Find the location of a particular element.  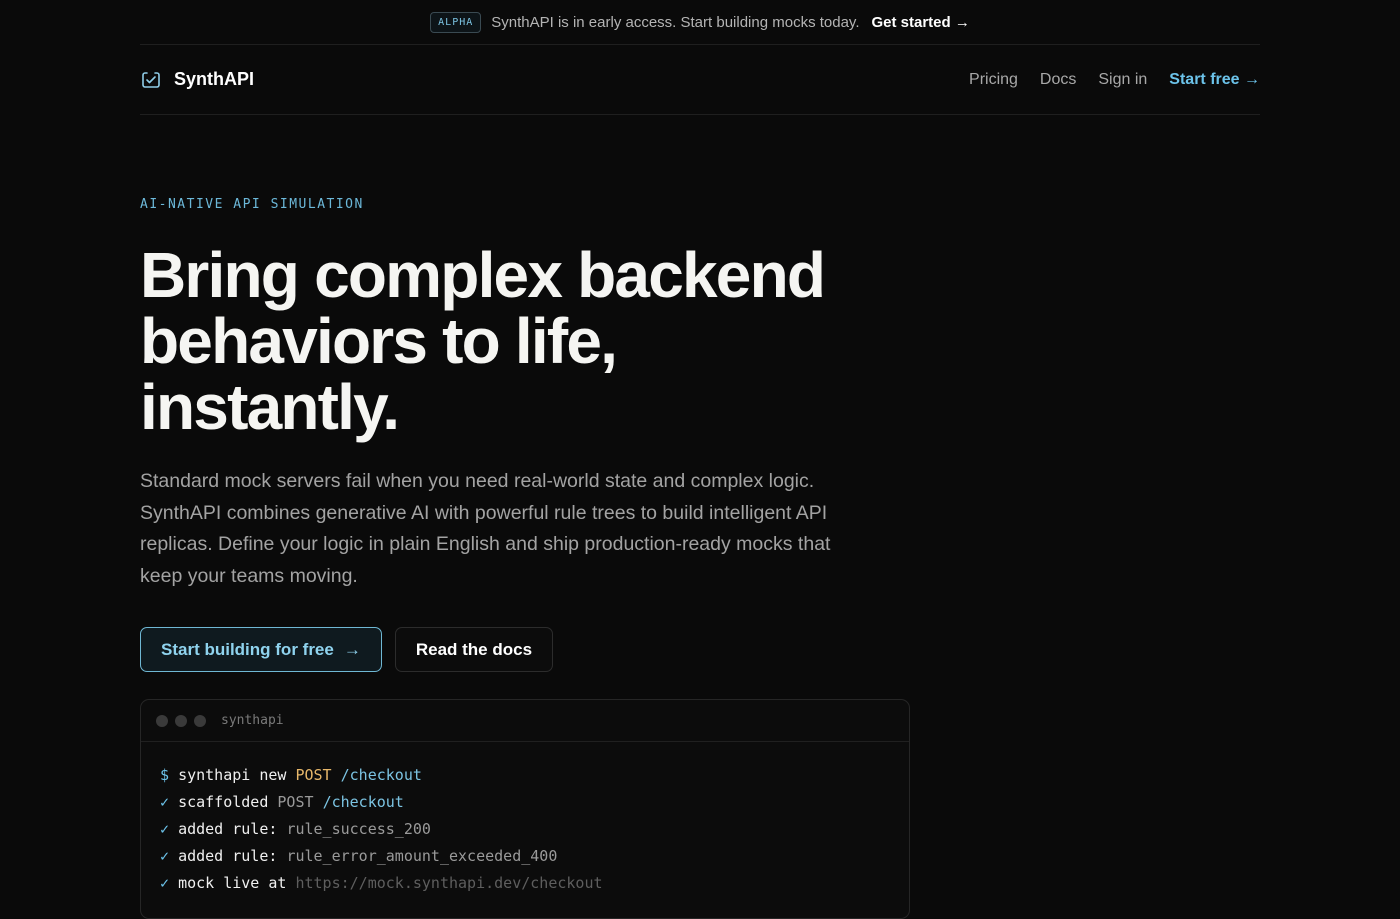

command-text: synthapi new is located at coordinates (232, 775).